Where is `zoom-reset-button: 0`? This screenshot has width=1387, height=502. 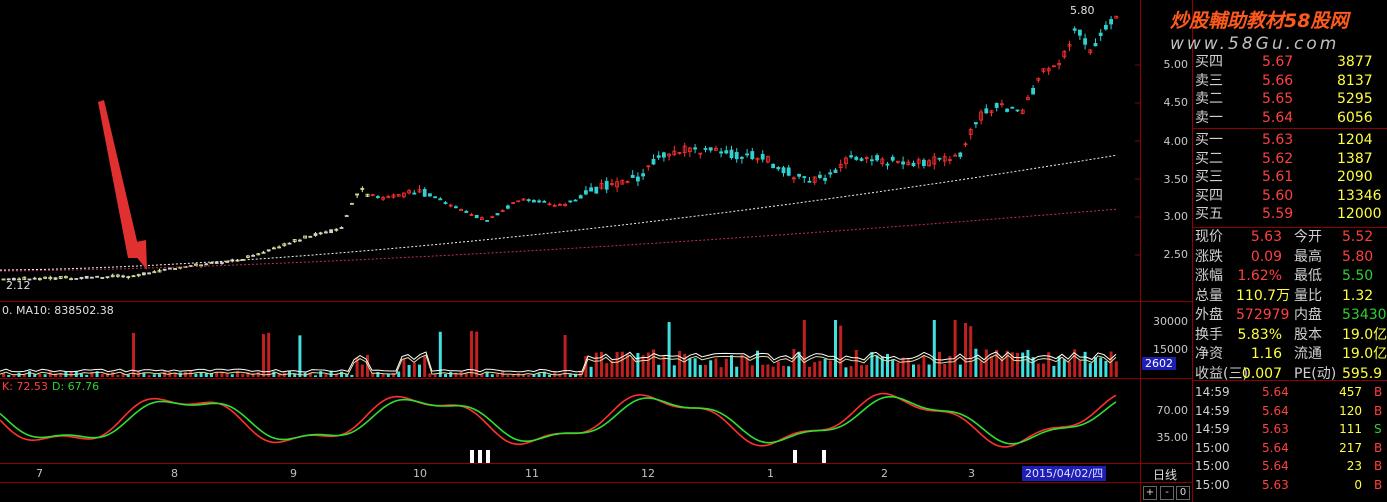 zoom-reset-button: 0 is located at coordinates (1183, 493).